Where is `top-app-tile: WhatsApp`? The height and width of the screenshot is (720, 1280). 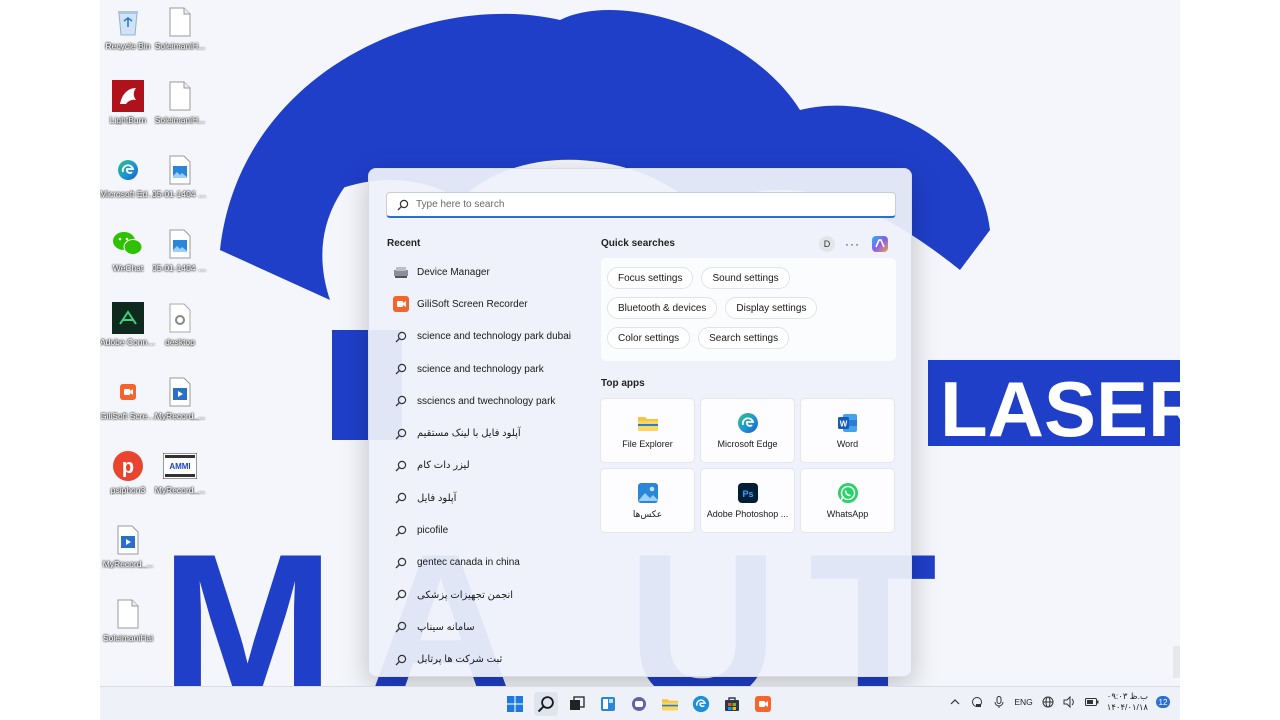 top-app-tile: WhatsApp is located at coordinates (847, 500).